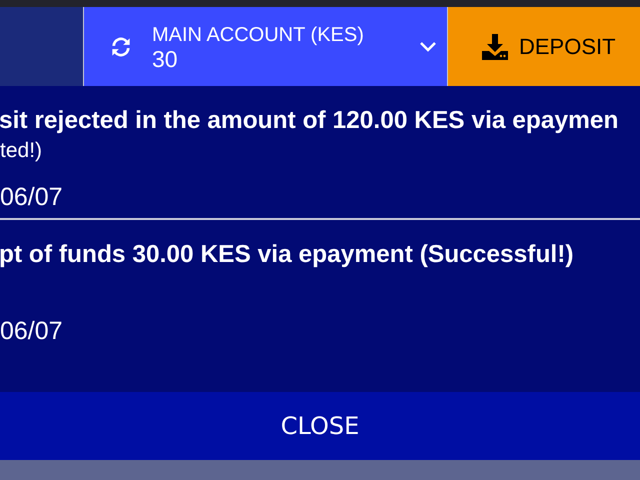 The image size is (640, 480). Describe the element at coordinates (544, 46) in the screenshot. I see `deposit-button: DEPOSIT` at that location.